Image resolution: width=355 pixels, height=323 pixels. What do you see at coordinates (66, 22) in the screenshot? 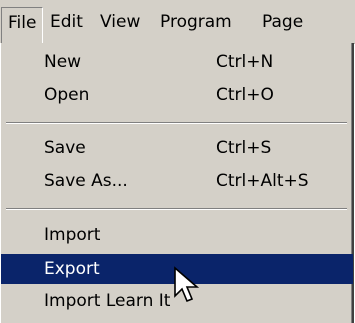
I see `menu-edit: Edit` at bounding box center [66, 22].